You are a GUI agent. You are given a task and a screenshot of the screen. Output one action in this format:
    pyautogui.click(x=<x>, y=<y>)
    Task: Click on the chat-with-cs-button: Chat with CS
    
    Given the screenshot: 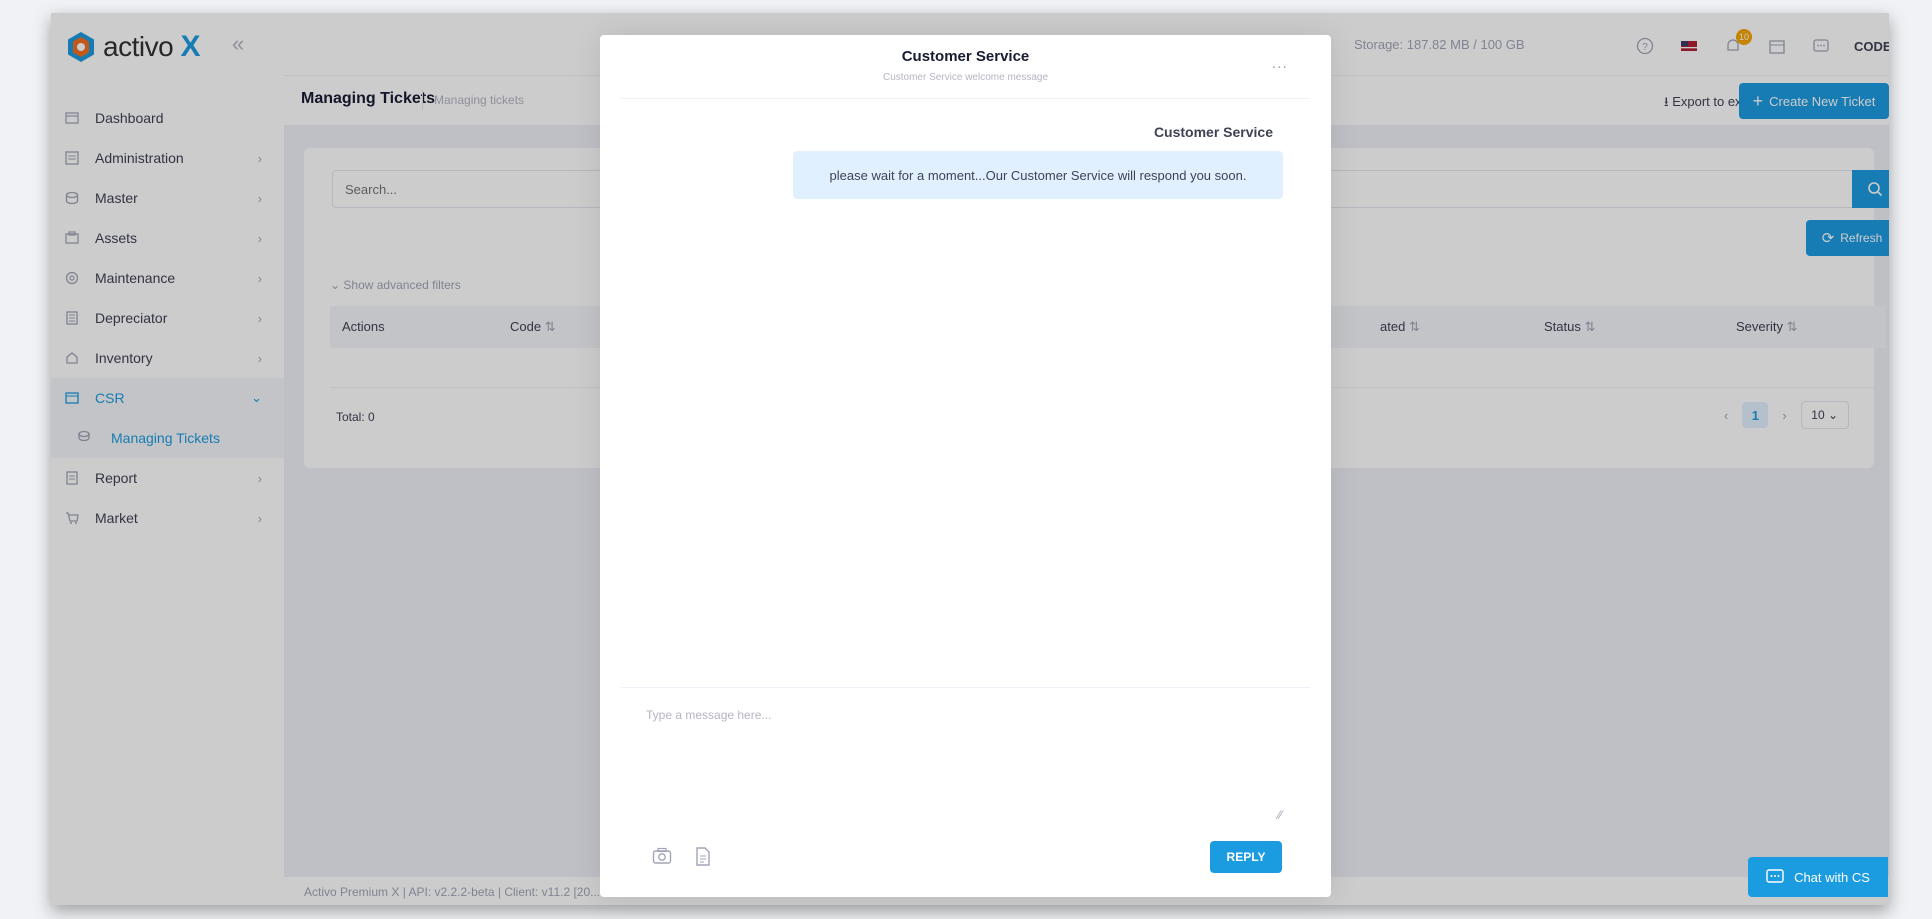 What is the action you would take?
    pyautogui.click(x=1818, y=877)
    